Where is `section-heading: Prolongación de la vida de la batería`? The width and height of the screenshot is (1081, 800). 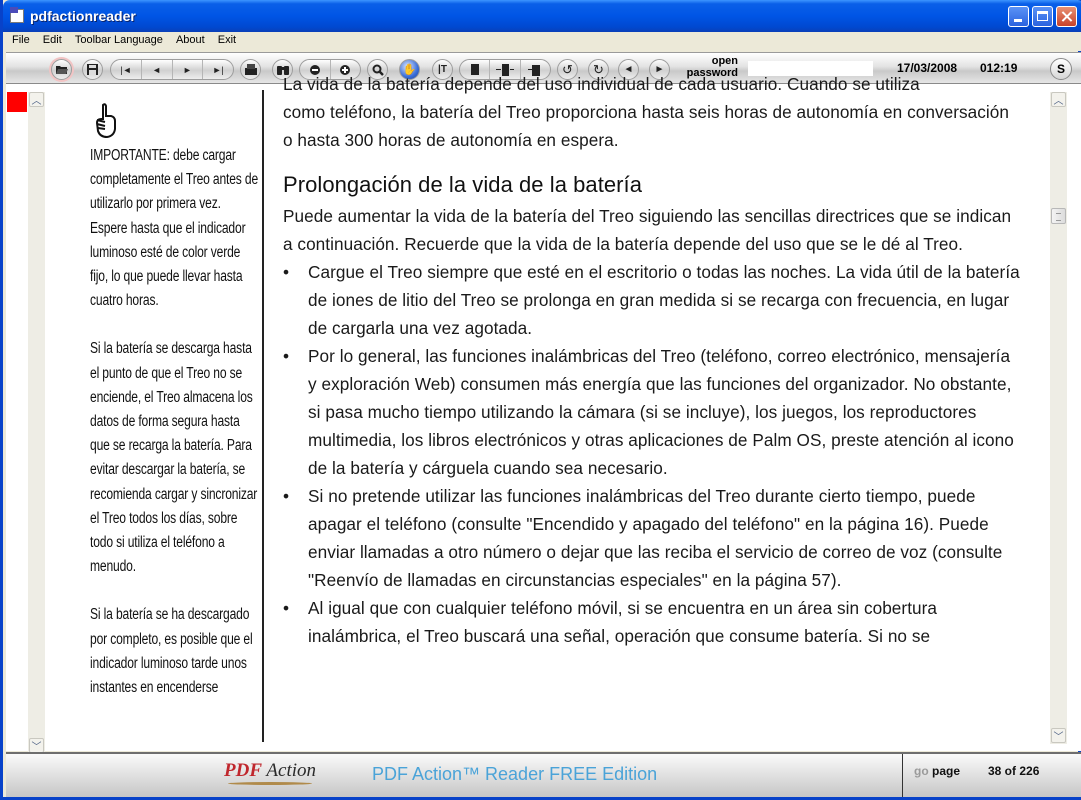
section-heading: Prolongación de la vida de la batería is located at coordinates (462, 184).